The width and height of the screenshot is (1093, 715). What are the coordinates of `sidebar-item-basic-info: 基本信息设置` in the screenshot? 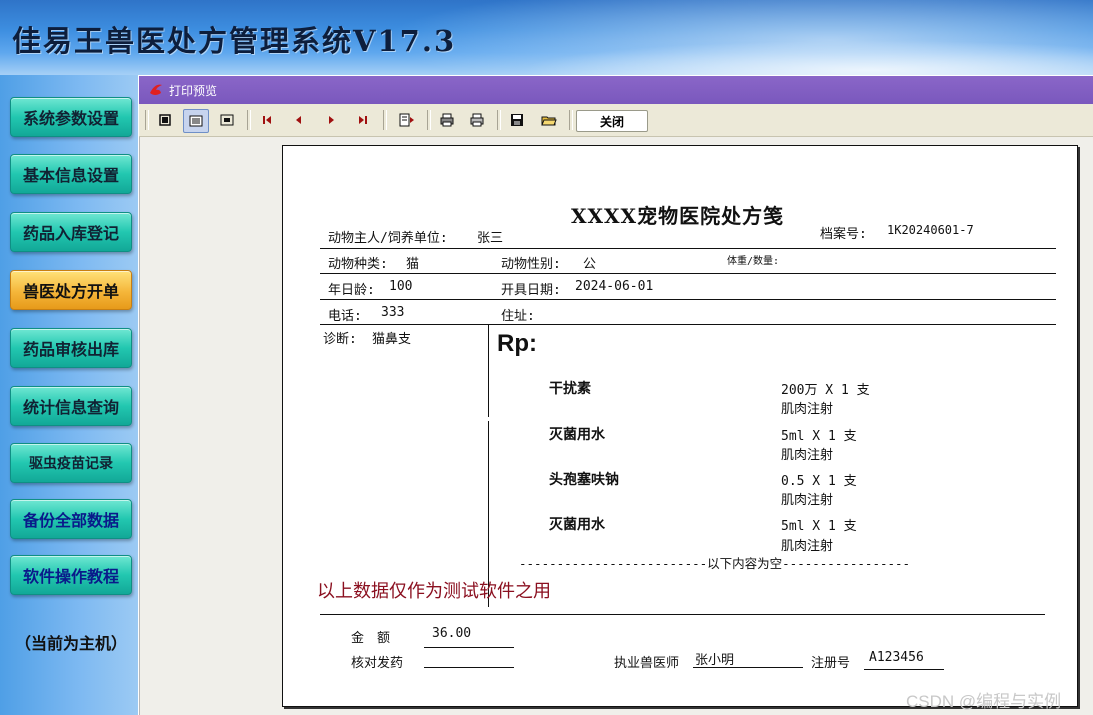 It's located at (71, 174).